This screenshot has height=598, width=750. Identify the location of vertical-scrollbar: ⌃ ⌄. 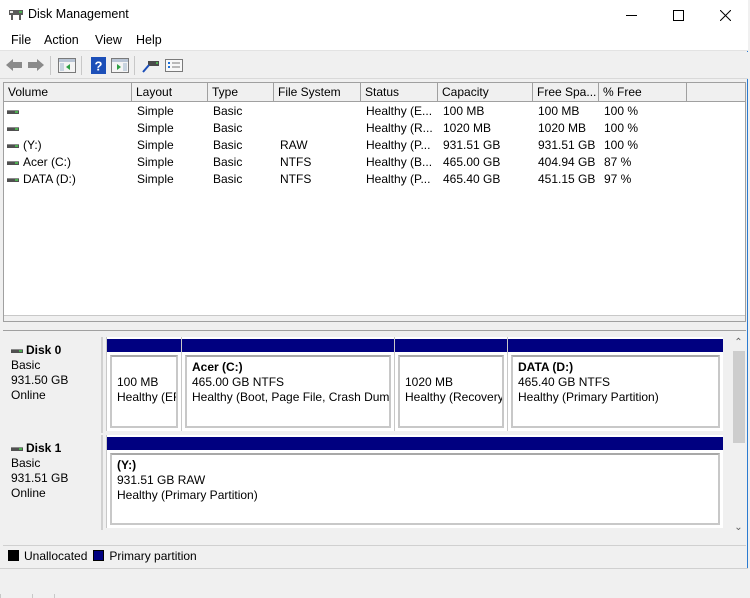
(738, 435).